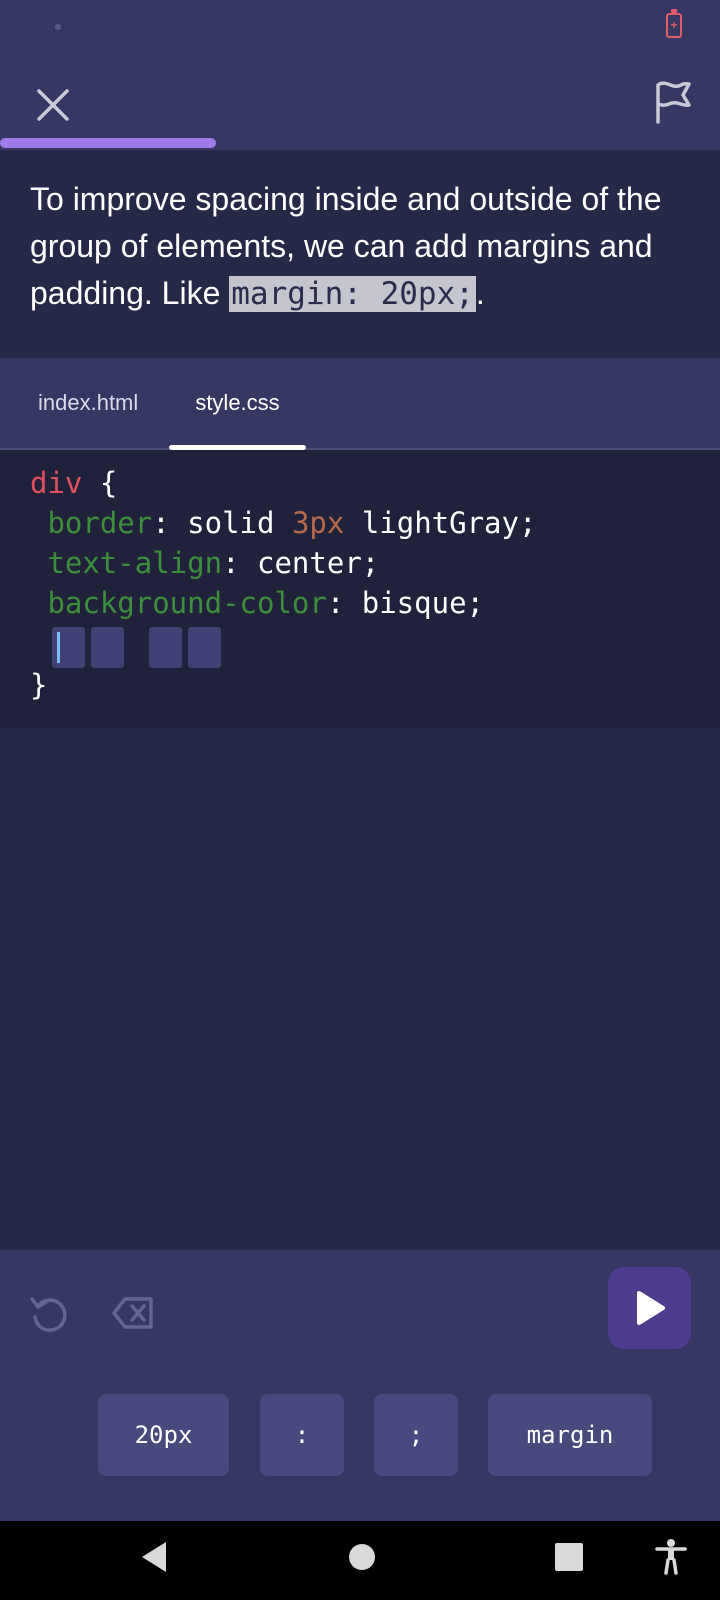  I want to click on back-icon, so click(154, 1557).